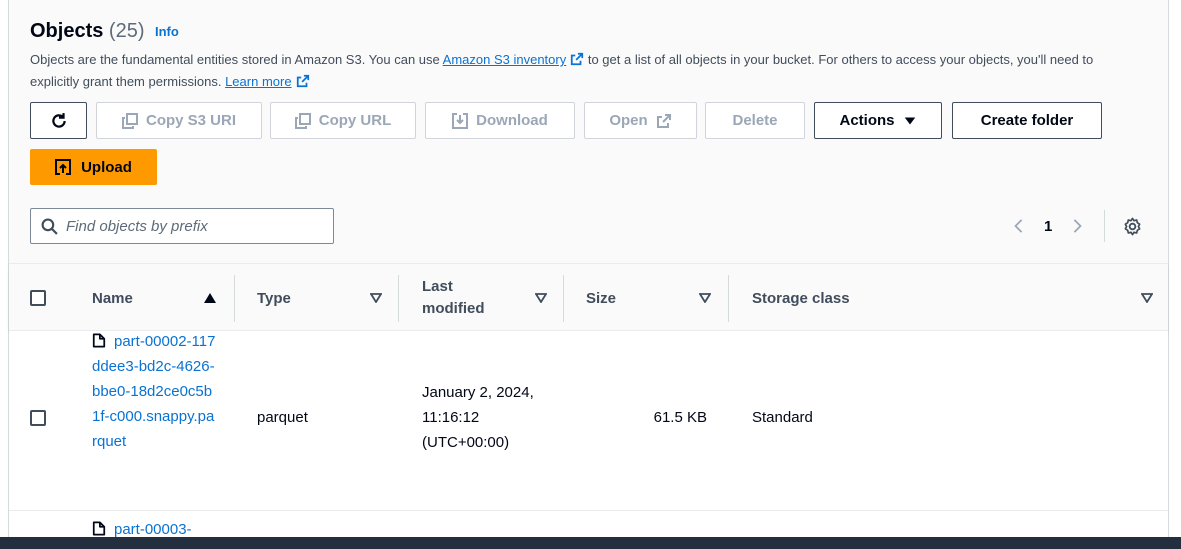 The image size is (1181, 549). What do you see at coordinates (867, 120) in the screenshot?
I see `actions-label: Actions` at bounding box center [867, 120].